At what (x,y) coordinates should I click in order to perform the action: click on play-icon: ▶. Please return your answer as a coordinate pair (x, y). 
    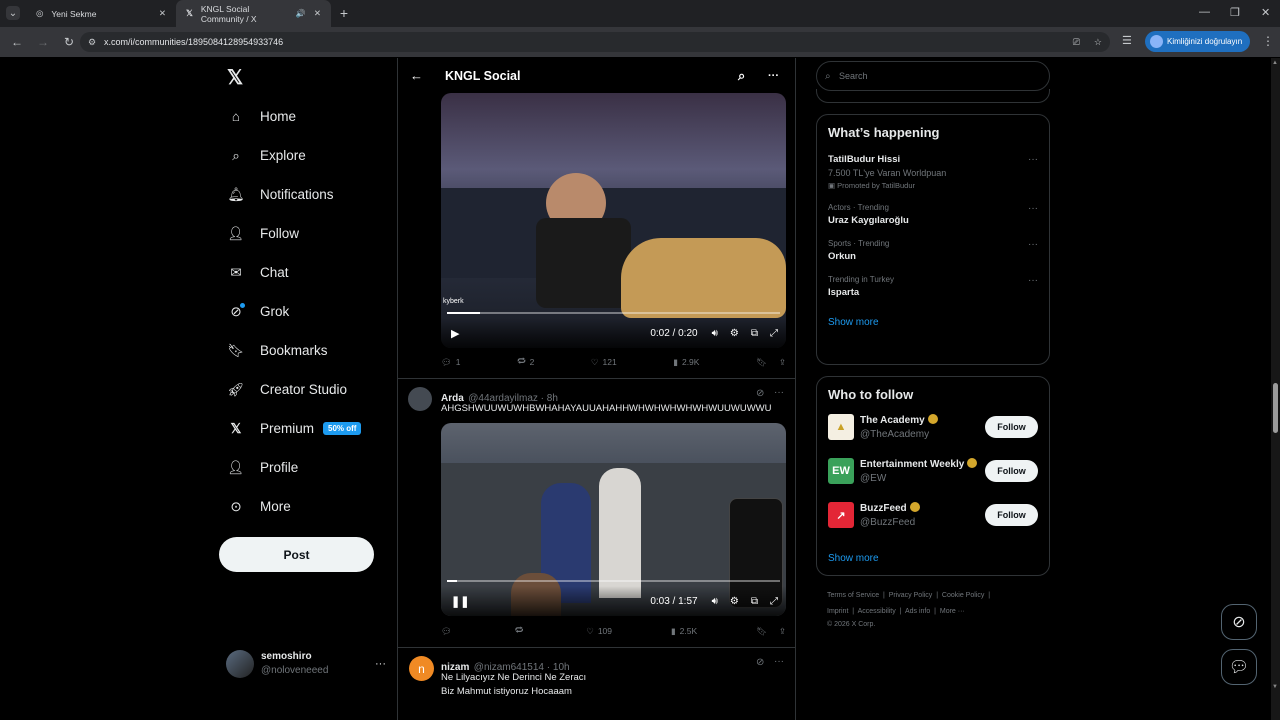
    Looking at the image, I should click on (455, 333).